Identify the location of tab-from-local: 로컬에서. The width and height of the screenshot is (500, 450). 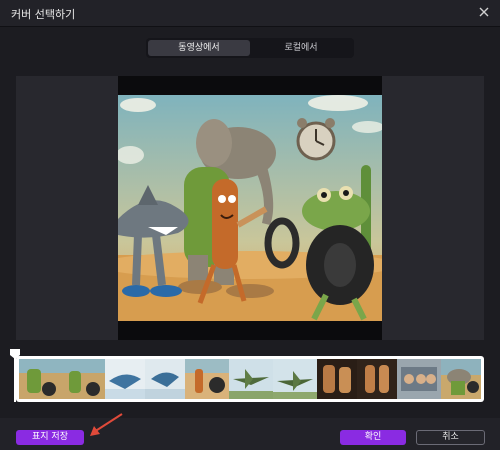
(301, 48).